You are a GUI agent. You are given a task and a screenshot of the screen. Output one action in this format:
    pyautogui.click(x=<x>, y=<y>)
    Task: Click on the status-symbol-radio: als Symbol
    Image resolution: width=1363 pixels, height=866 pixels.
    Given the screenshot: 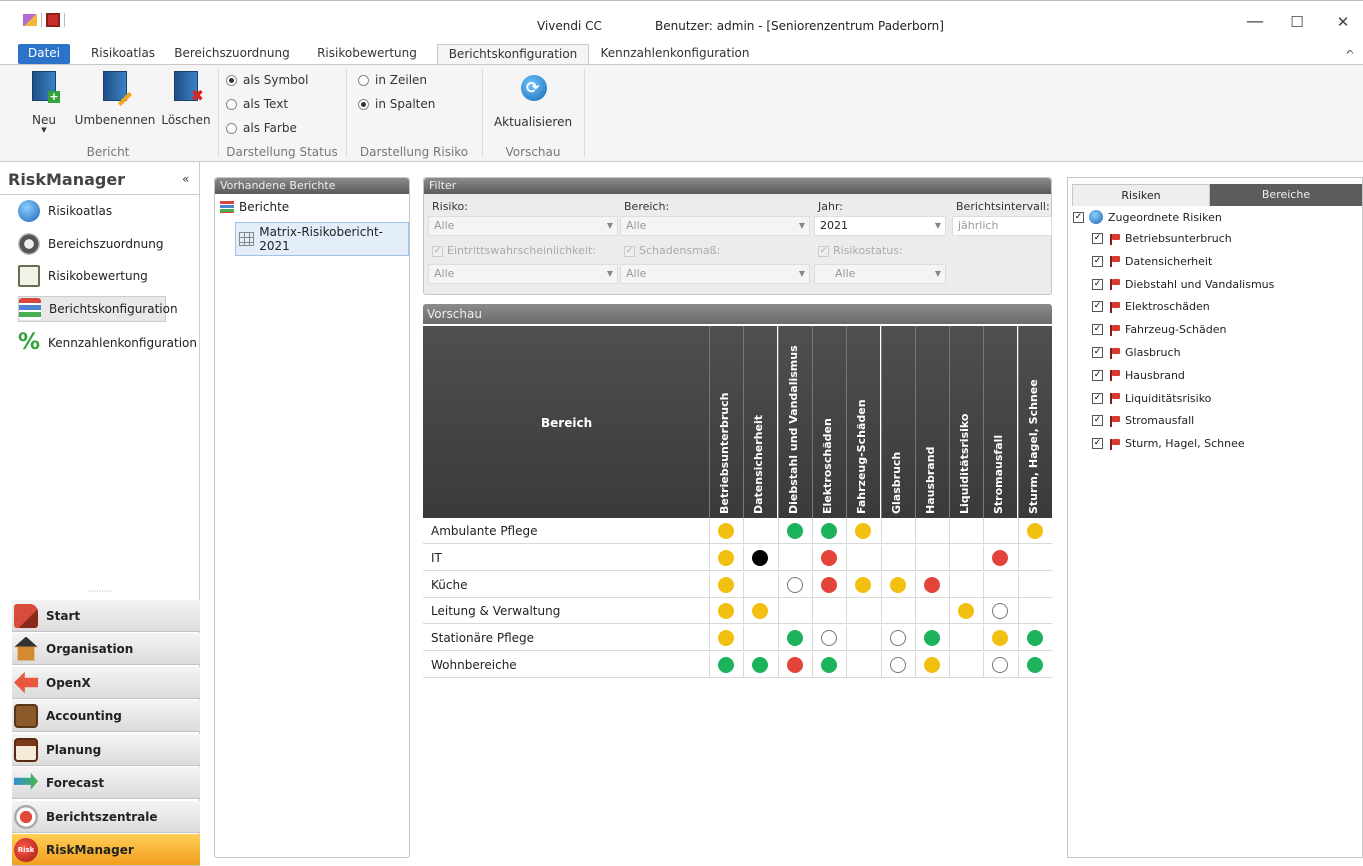 What is the action you would take?
    pyautogui.click(x=267, y=80)
    